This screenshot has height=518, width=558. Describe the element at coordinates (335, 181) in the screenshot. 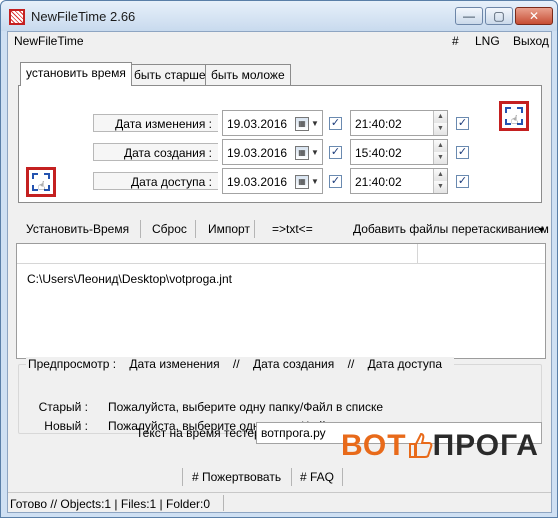

I see `access-date-checkbox: ✓` at that location.